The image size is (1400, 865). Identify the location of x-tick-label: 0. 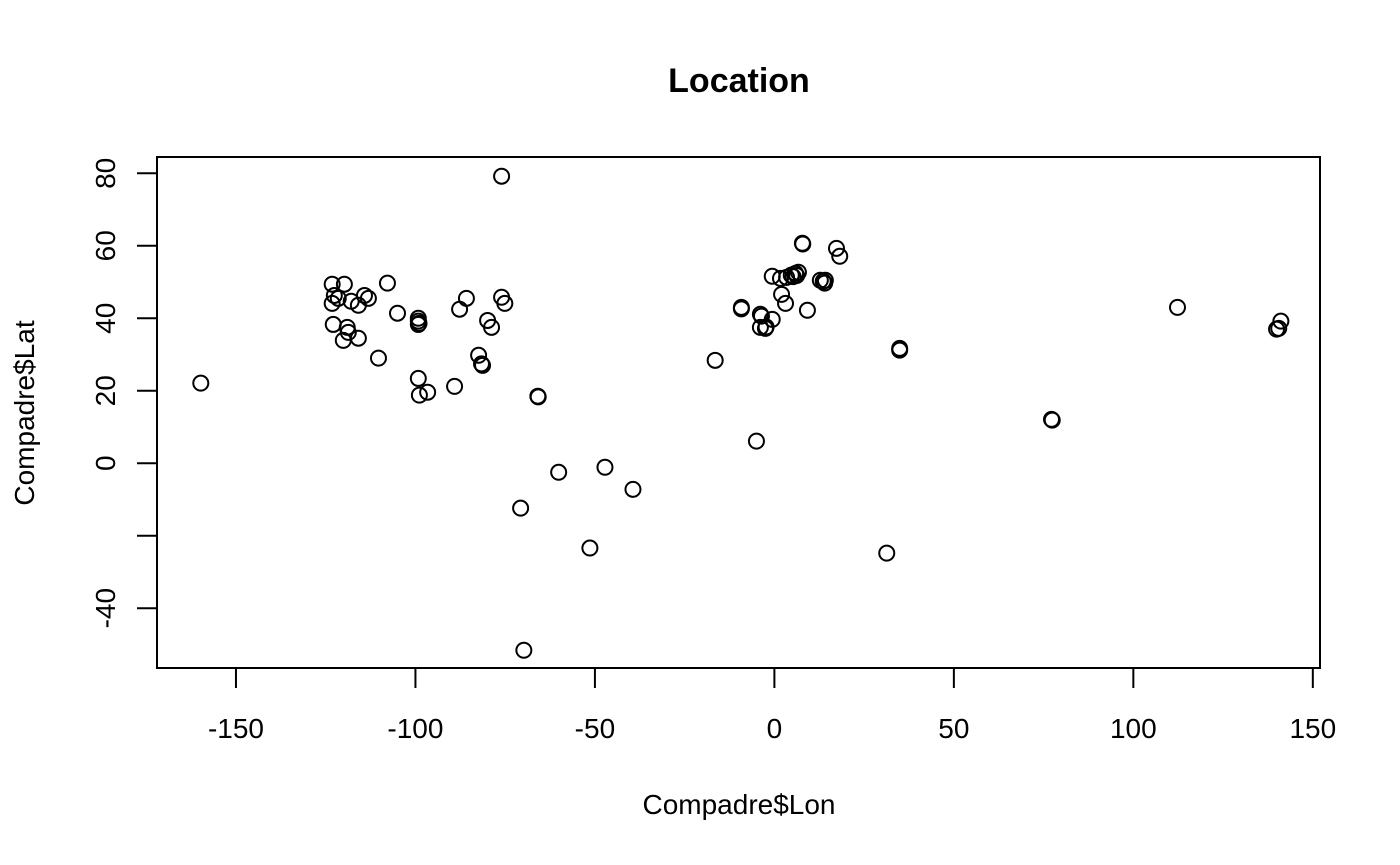
(775, 728).